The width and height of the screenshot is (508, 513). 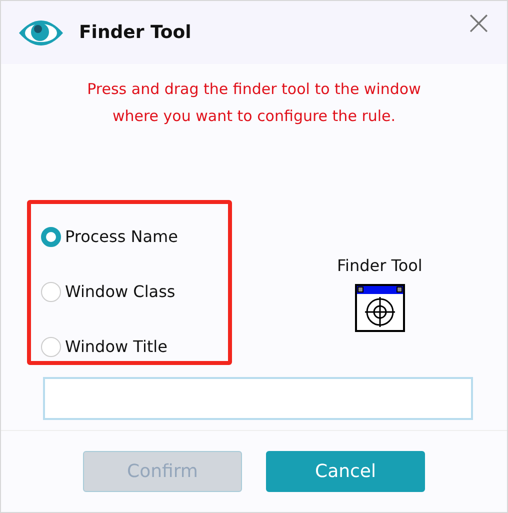 I want to click on crosshair-icon, so click(x=379, y=308).